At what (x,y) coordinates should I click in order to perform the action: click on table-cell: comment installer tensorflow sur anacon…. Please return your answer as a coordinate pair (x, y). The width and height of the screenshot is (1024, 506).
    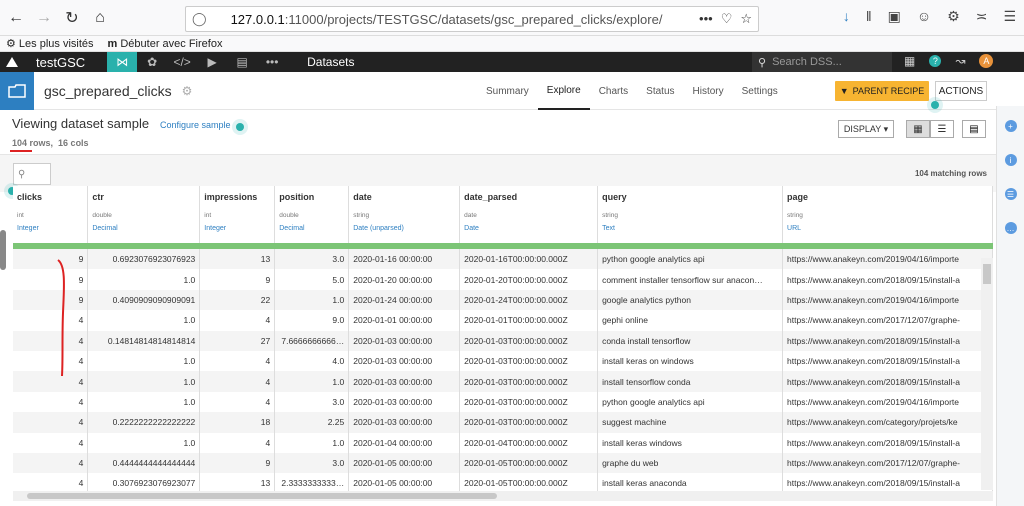
    Looking at the image, I should click on (690, 279).